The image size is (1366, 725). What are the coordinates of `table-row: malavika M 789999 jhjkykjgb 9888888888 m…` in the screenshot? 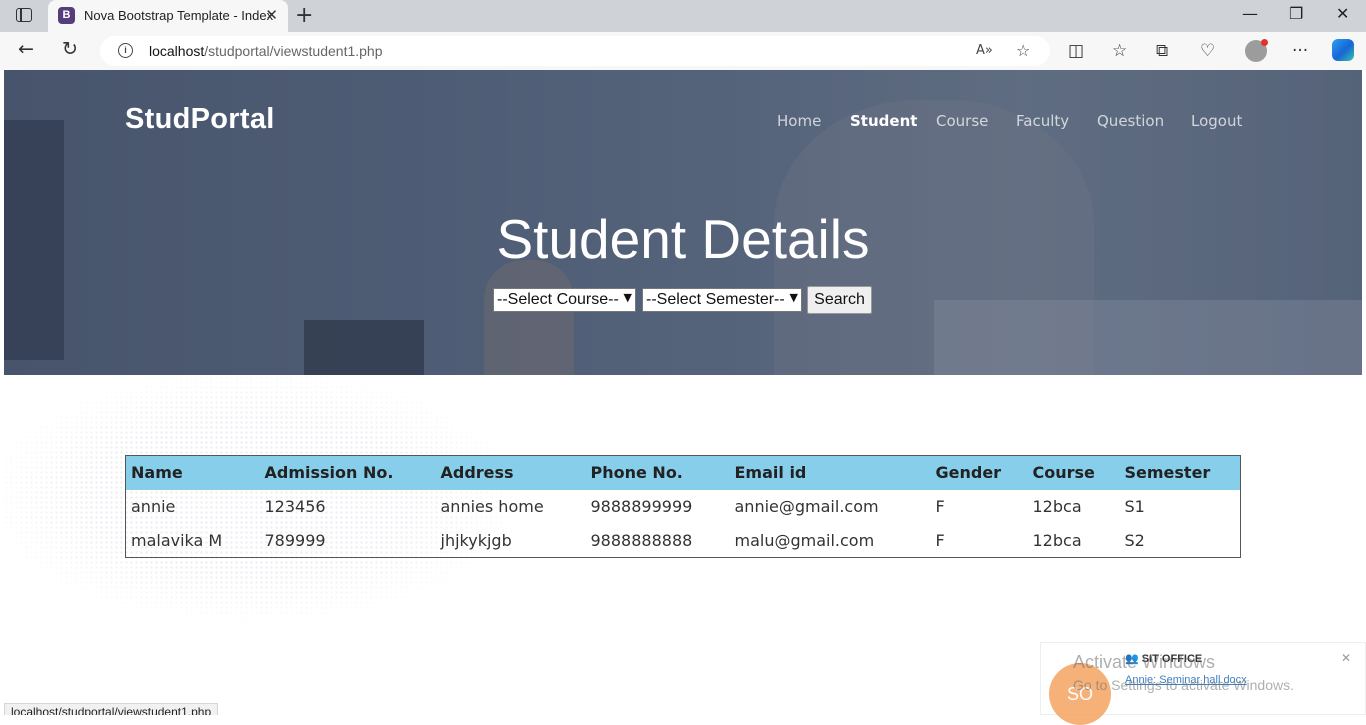 It's located at (683, 541).